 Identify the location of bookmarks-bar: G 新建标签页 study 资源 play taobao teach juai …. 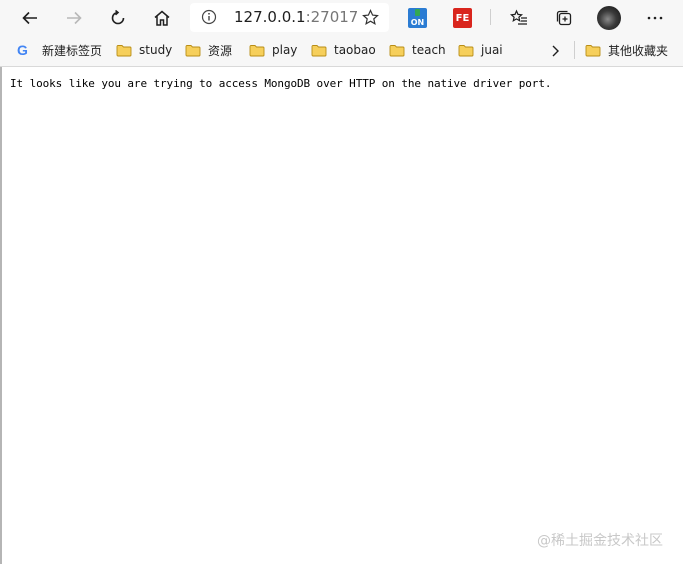
(341, 51).